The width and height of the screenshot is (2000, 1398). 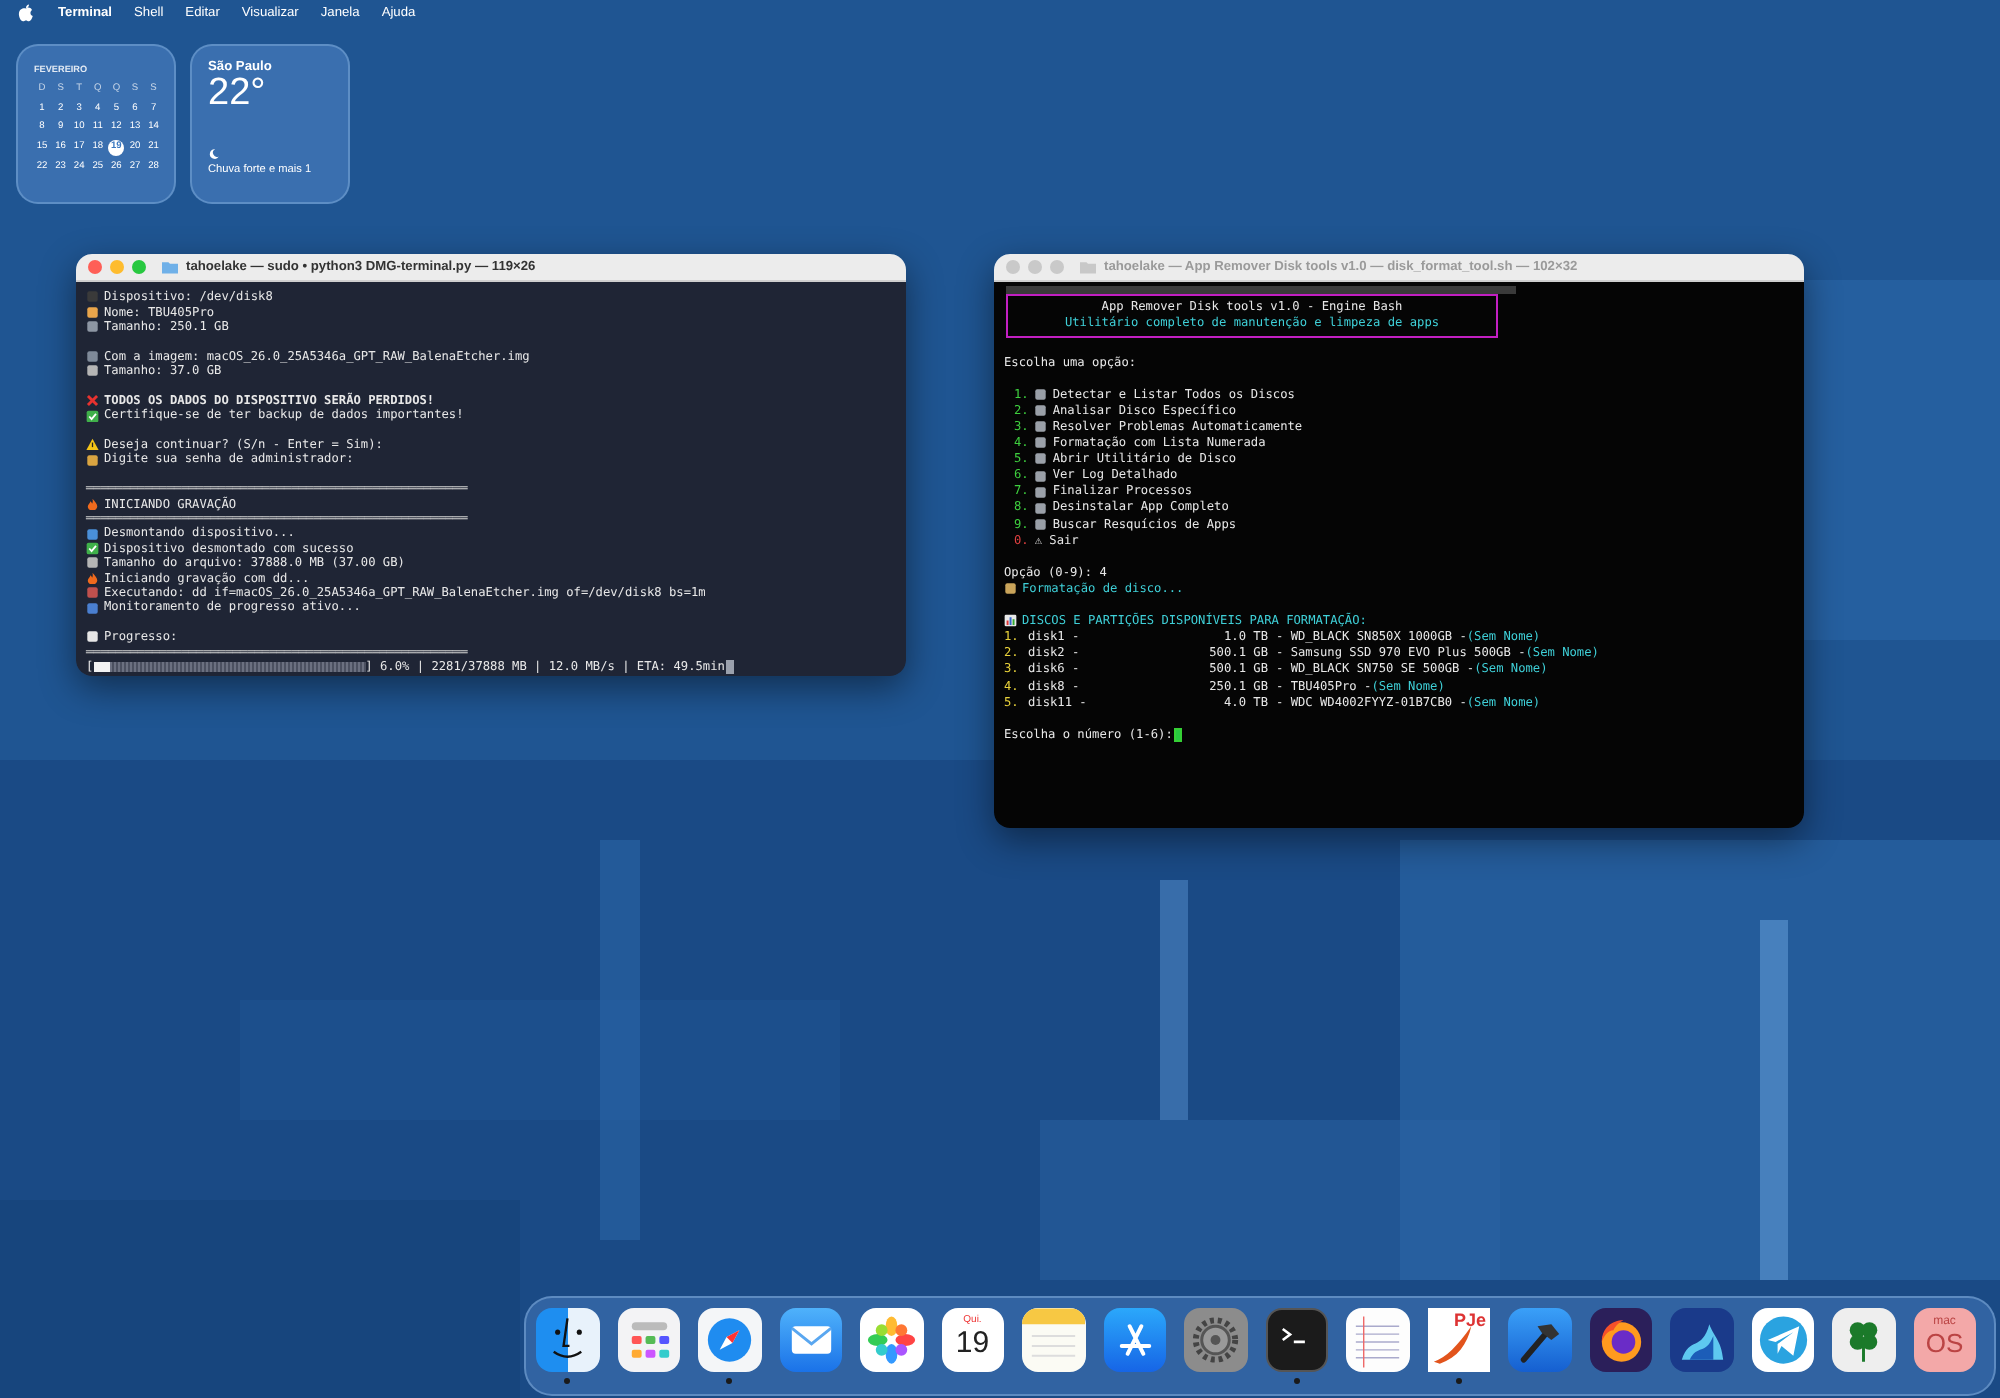 What do you see at coordinates (891, 1340) in the screenshot?
I see `flower-icon` at bounding box center [891, 1340].